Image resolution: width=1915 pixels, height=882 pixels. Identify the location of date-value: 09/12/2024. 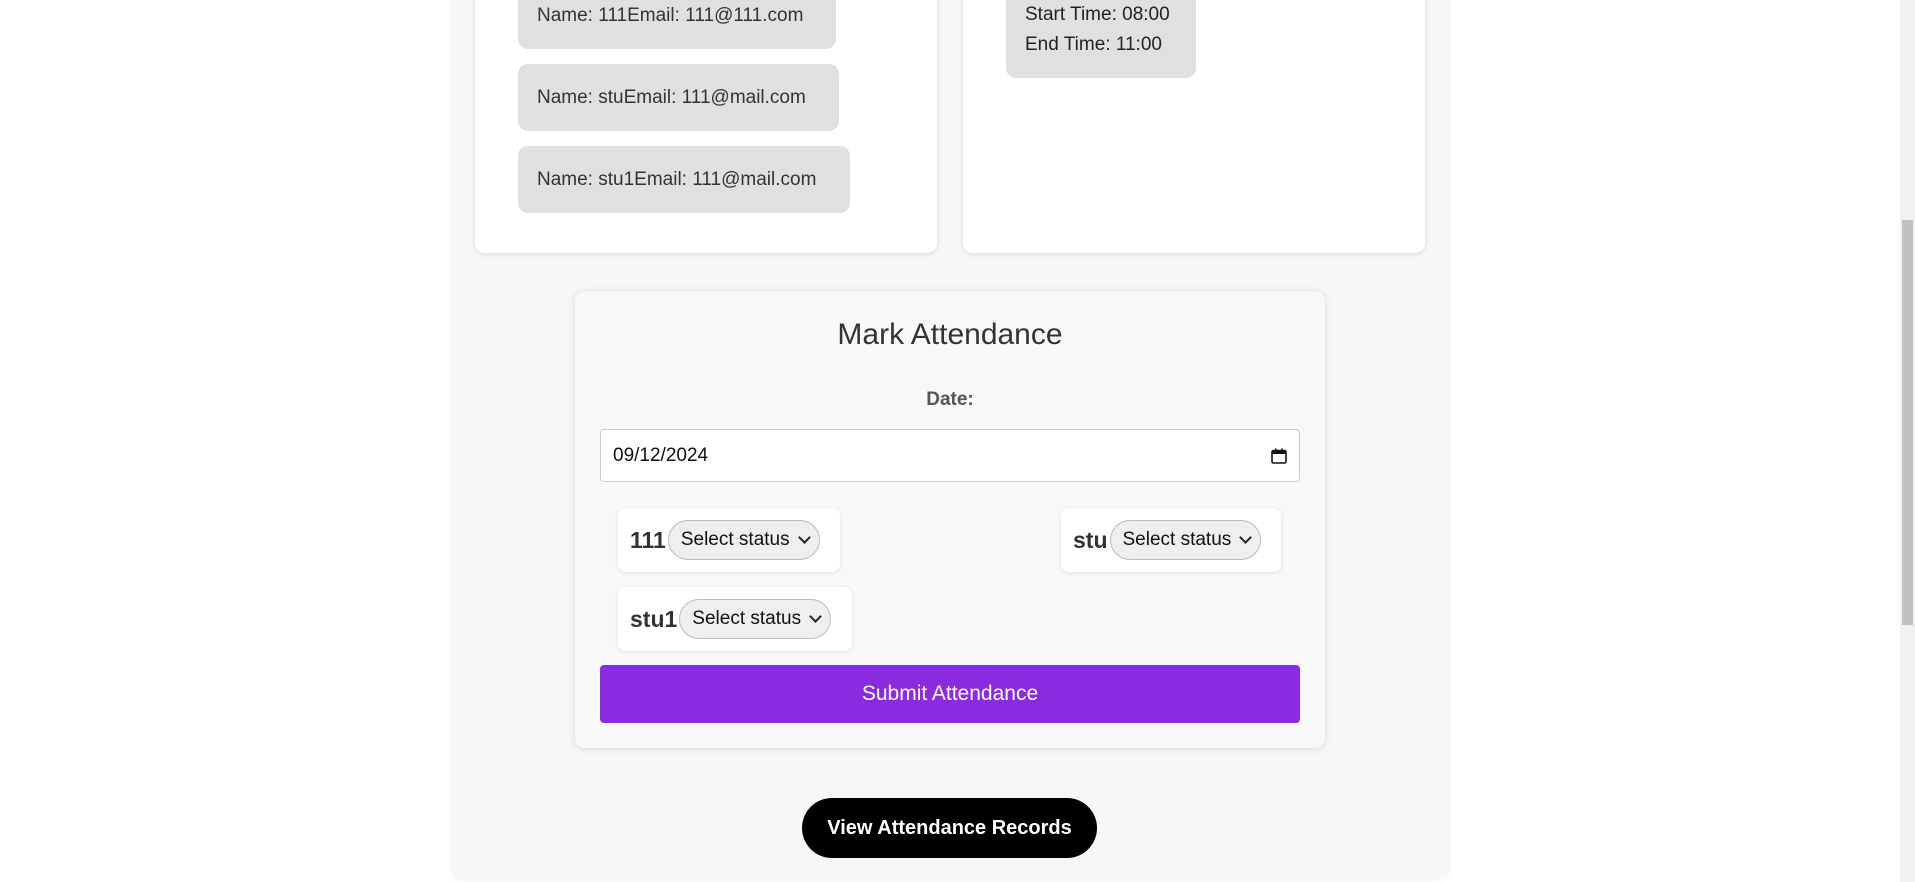
(661, 455).